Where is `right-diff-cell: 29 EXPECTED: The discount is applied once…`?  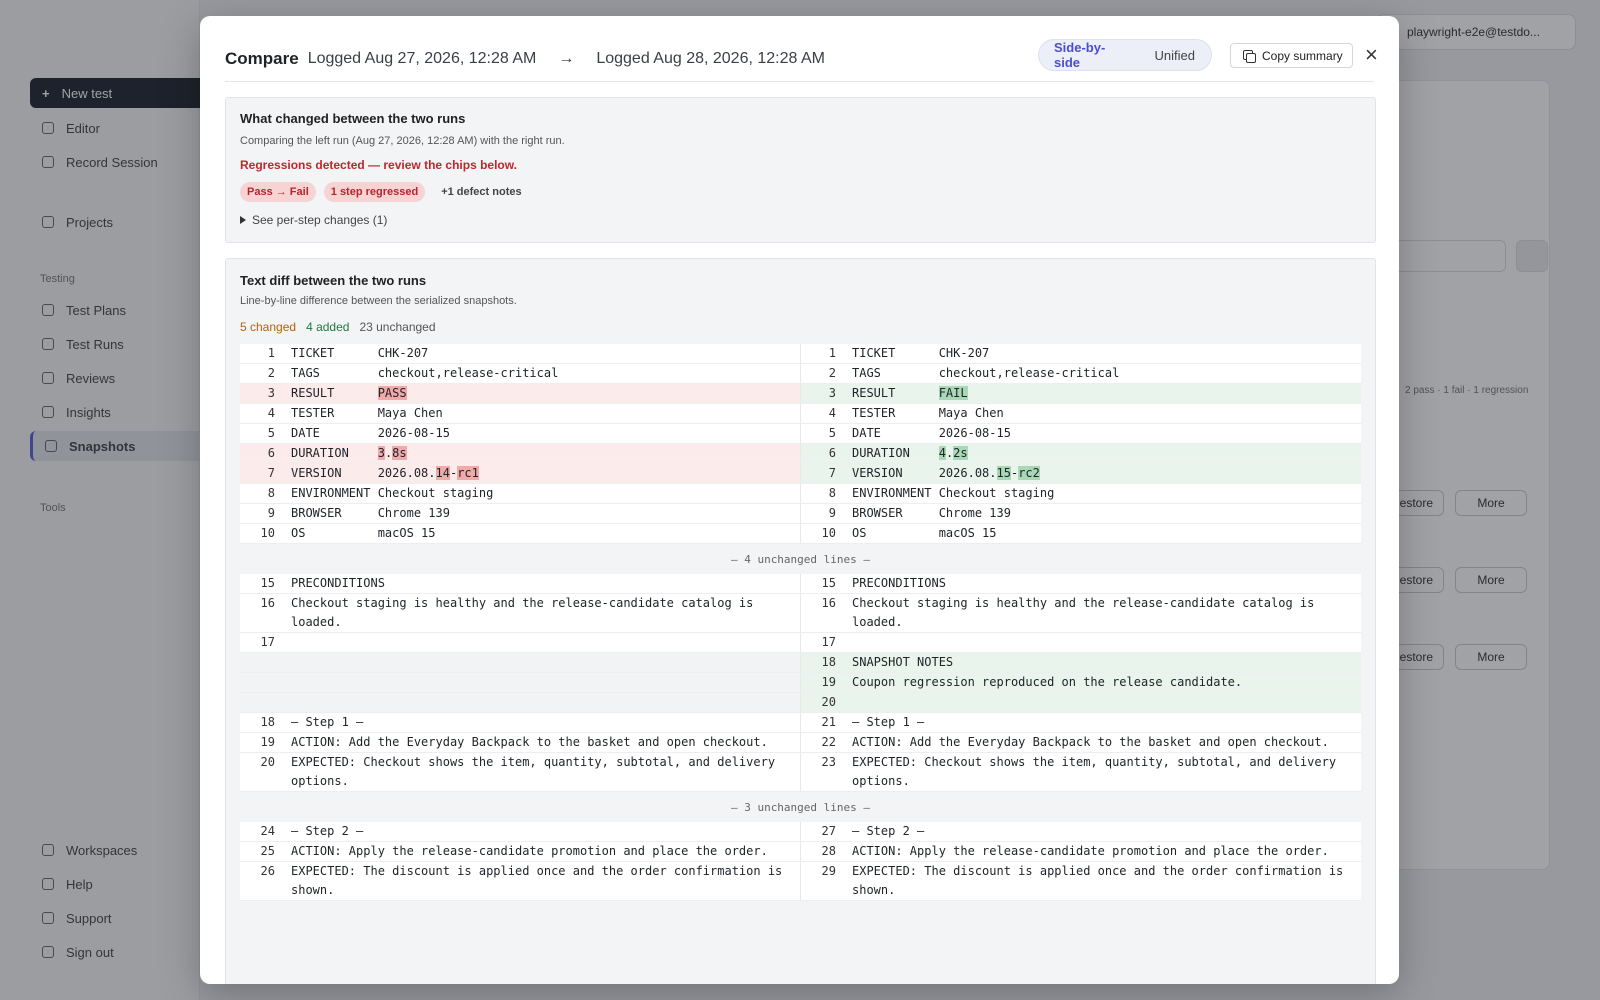
right-diff-cell: 29 EXPECTED: The discount is applied once… is located at coordinates (1080, 881).